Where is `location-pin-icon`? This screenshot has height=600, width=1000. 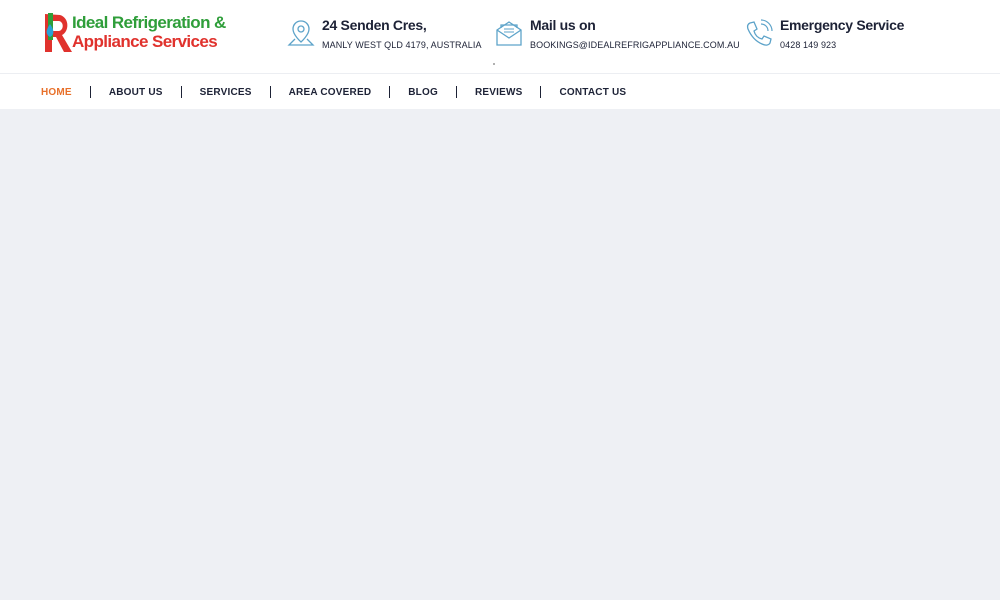 location-pin-icon is located at coordinates (301, 33).